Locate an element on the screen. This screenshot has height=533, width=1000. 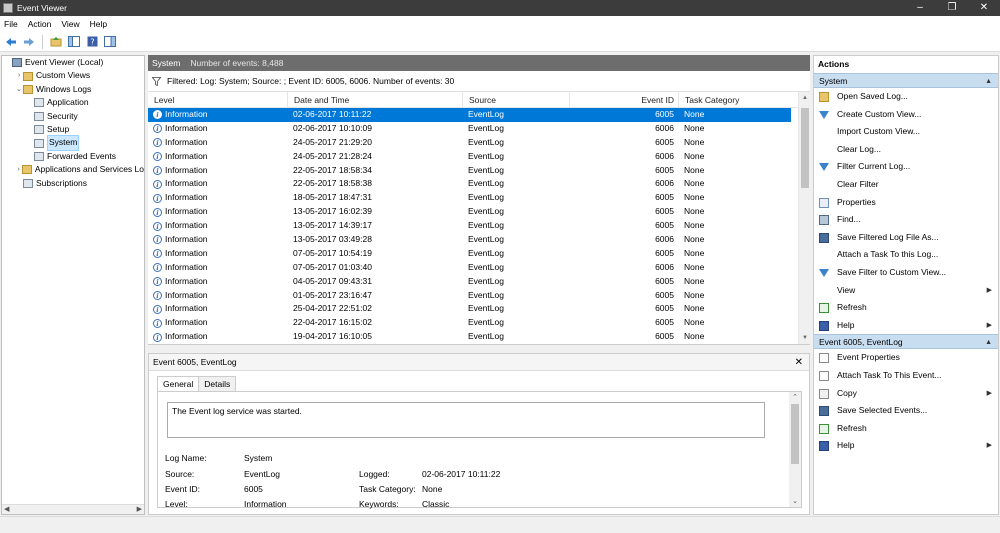
scroll-up-icon: ⌃ is located at coordinates (795, 397).